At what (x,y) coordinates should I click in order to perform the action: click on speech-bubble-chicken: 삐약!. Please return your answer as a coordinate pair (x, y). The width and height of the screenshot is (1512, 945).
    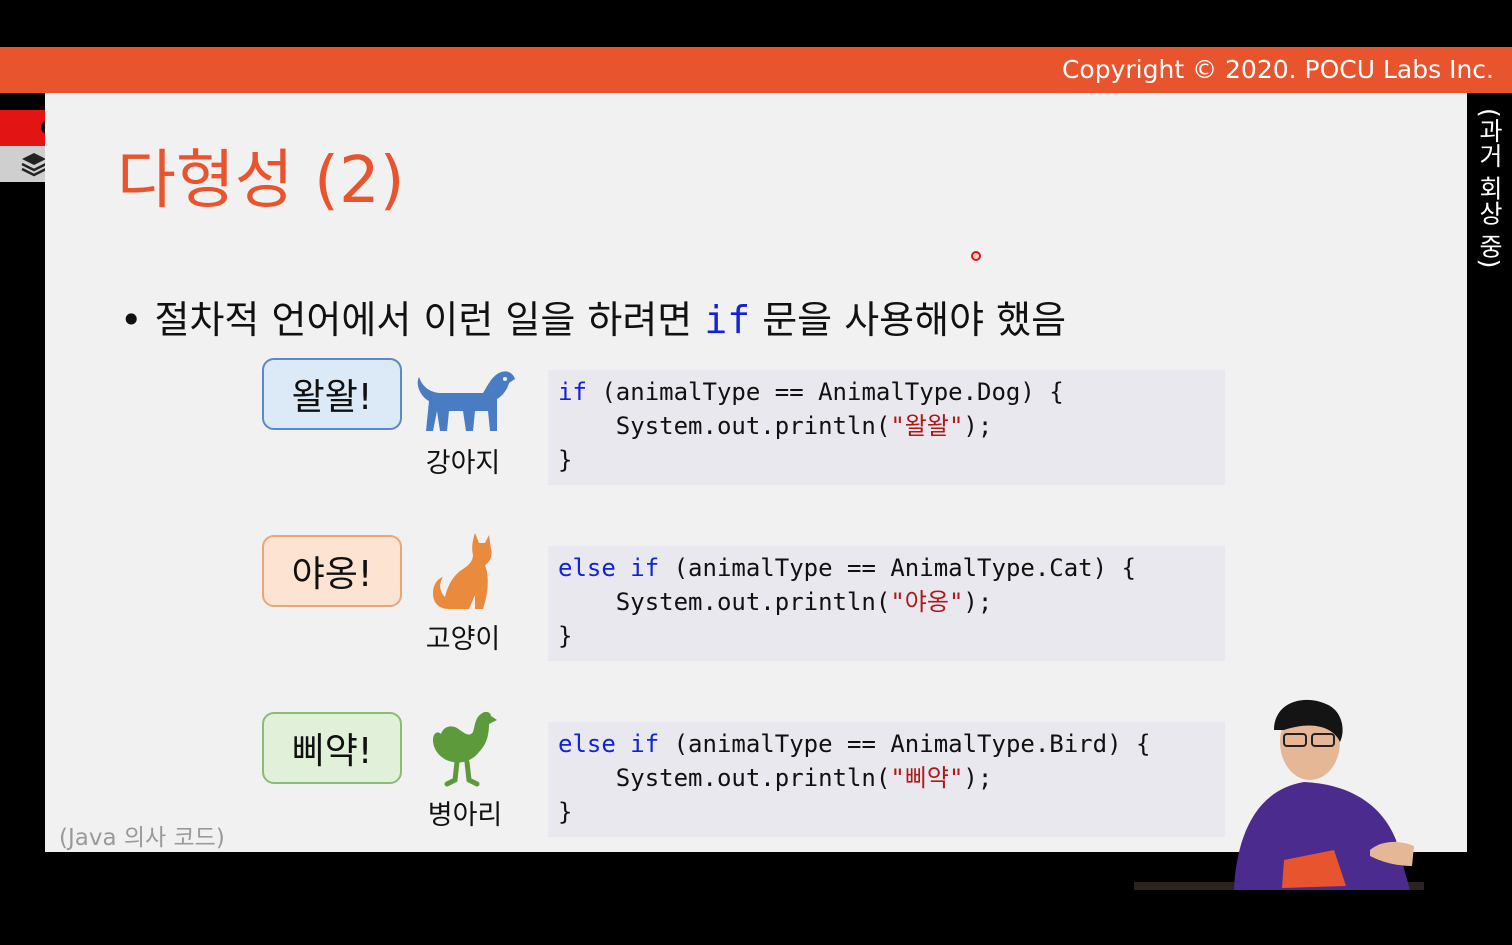
    Looking at the image, I should click on (332, 748).